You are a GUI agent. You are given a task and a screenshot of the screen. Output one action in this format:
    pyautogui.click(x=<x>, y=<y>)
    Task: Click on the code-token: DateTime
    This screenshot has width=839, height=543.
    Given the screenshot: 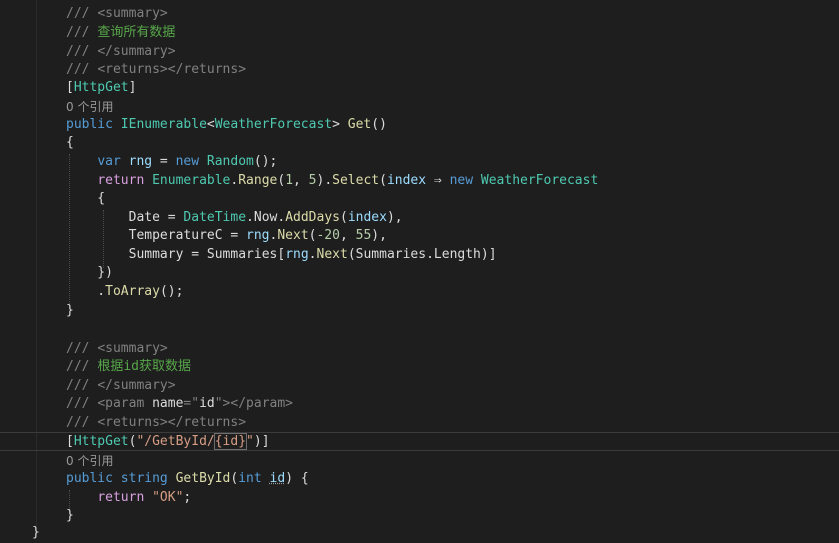 What is the action you would take?
    pyautogui.click(x=215, y=217)
    